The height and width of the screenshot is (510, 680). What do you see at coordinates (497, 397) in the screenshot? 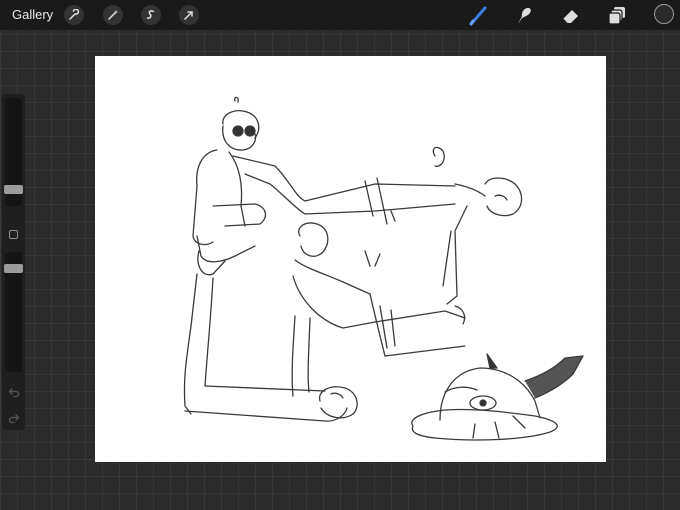
I see `sketch-creature-bottom-right` at bounding box center [497, 397].